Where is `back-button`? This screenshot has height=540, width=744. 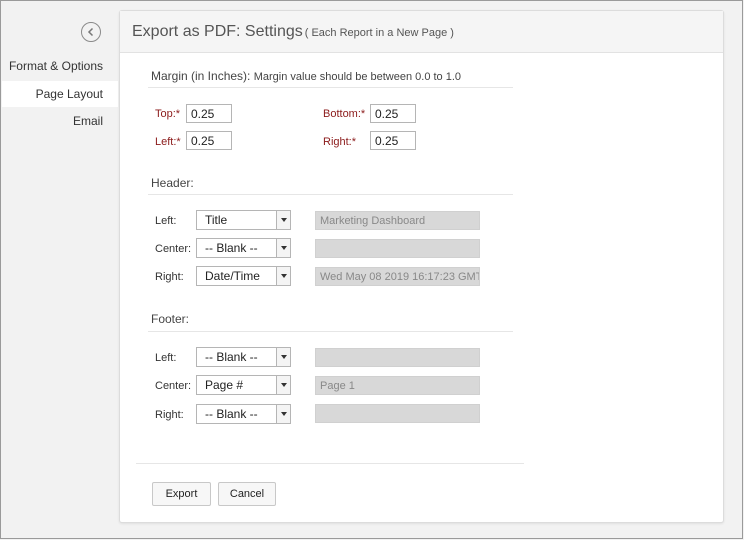 back-button is located at coordinates (91, 32).